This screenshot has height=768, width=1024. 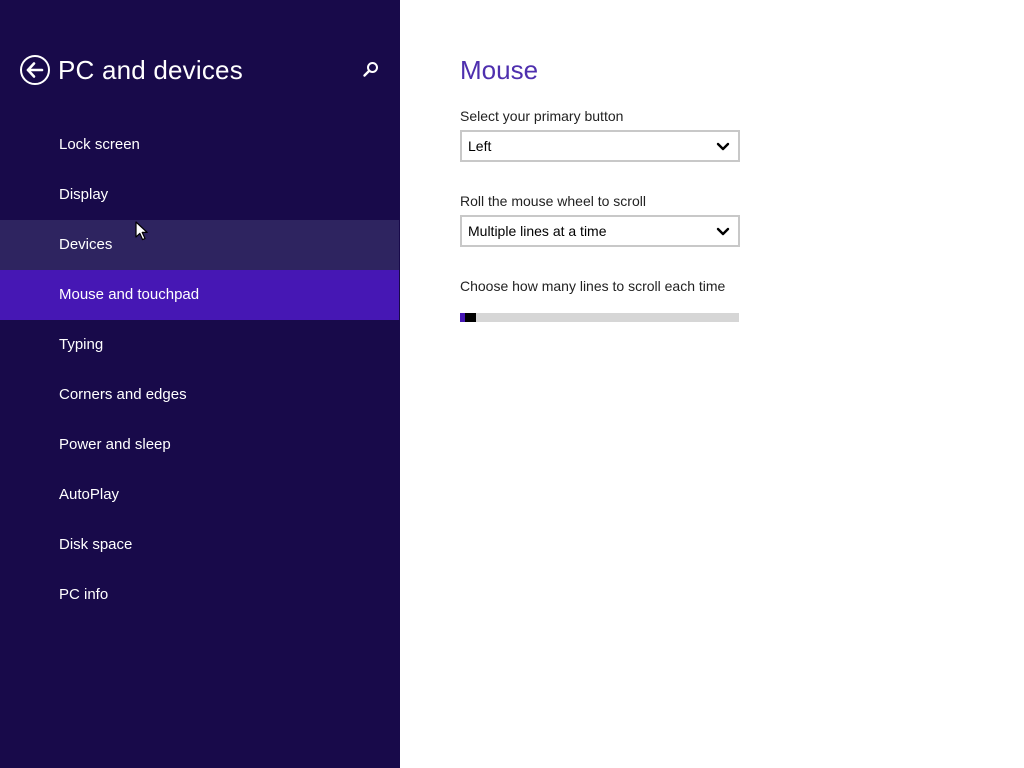 I want to click on primary-button-label: Select your primary button, so click(x=542, y=116).